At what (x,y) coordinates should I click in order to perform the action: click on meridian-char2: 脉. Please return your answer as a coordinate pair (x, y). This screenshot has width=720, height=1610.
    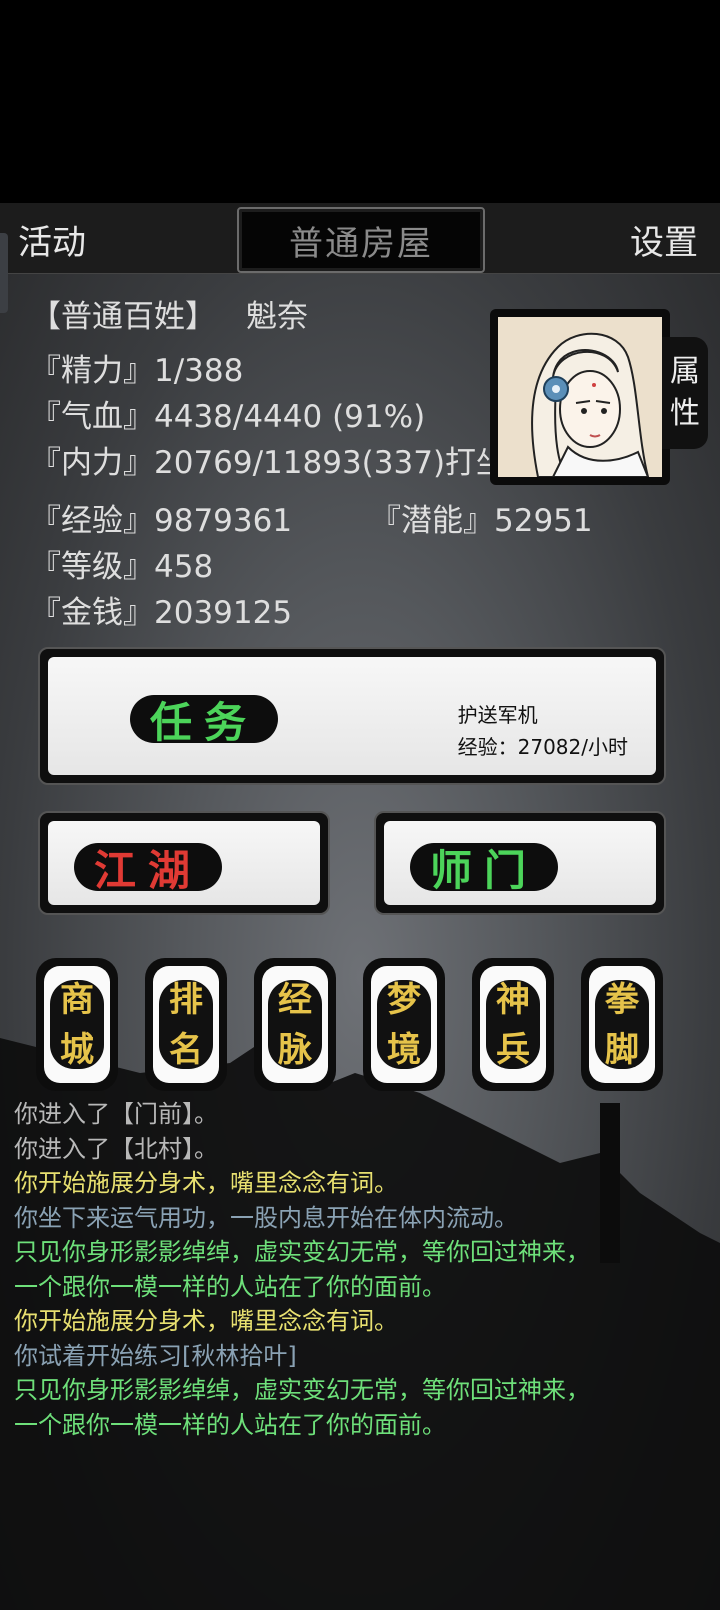
    Looking at the image, I should click on (295, 1049).